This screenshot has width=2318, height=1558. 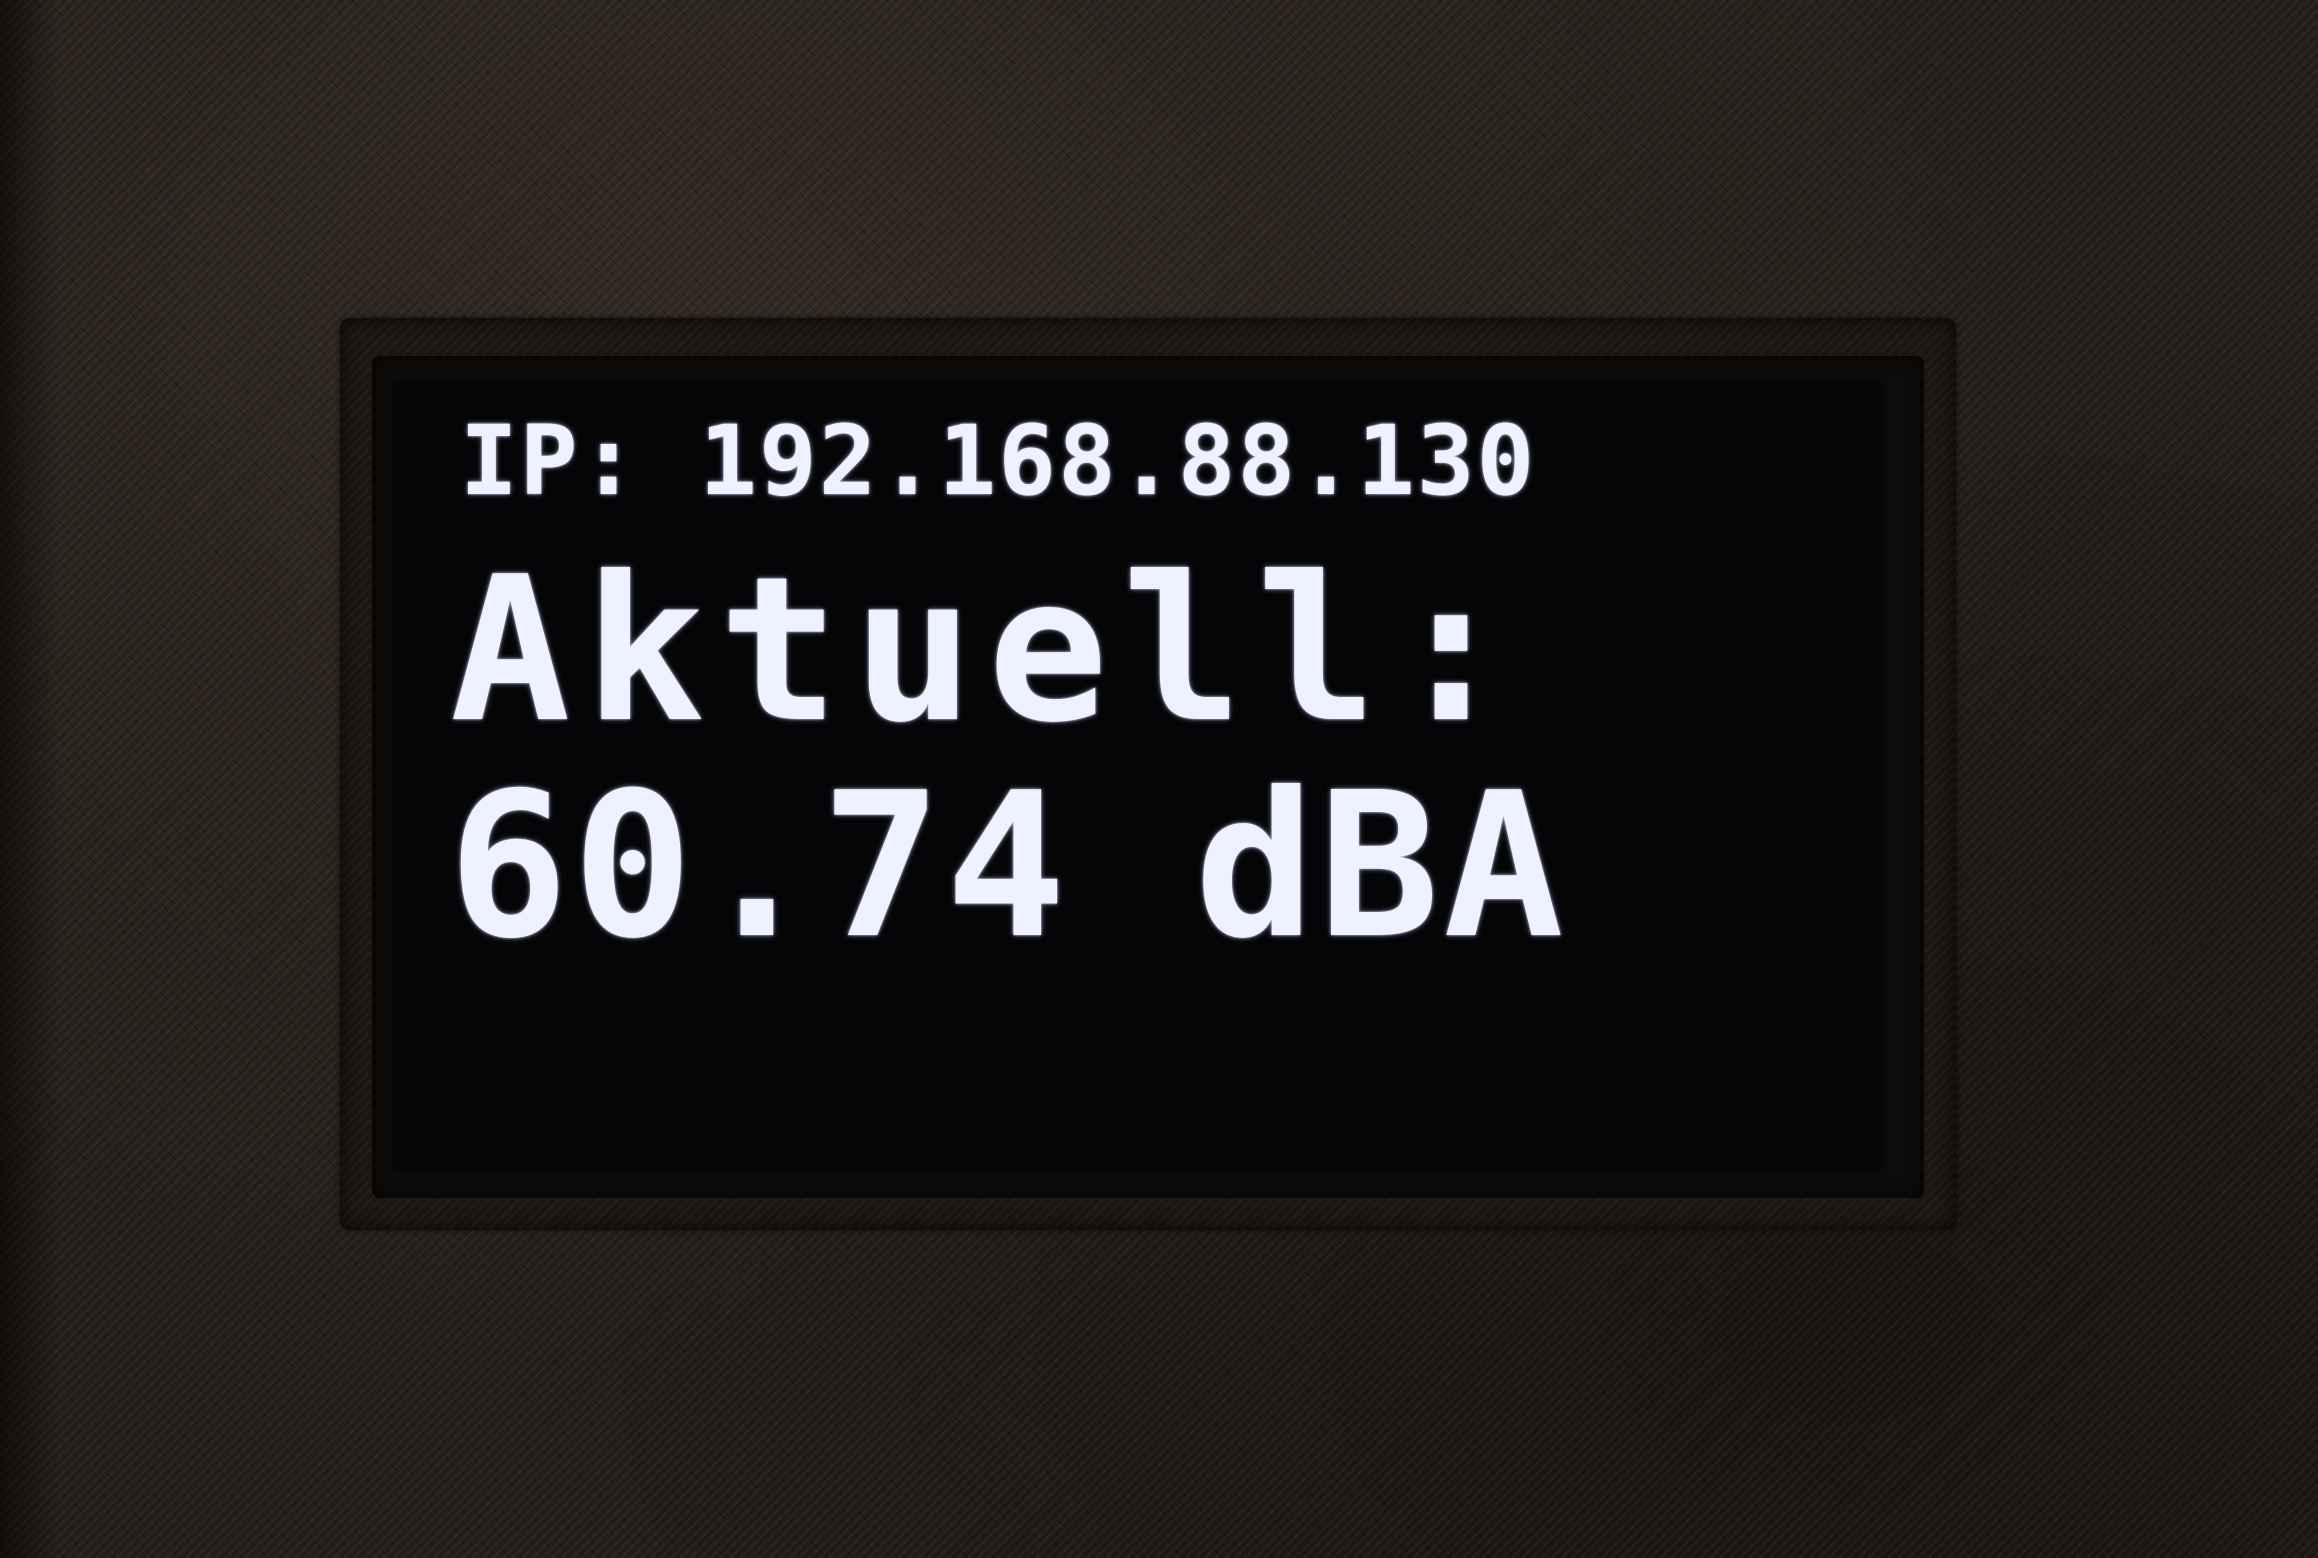 What do you see at coordinates (1008, 866) in the screenshot?
I see `sound-level-readout: 60.74 dBA` at bounding box center [1008, 866].